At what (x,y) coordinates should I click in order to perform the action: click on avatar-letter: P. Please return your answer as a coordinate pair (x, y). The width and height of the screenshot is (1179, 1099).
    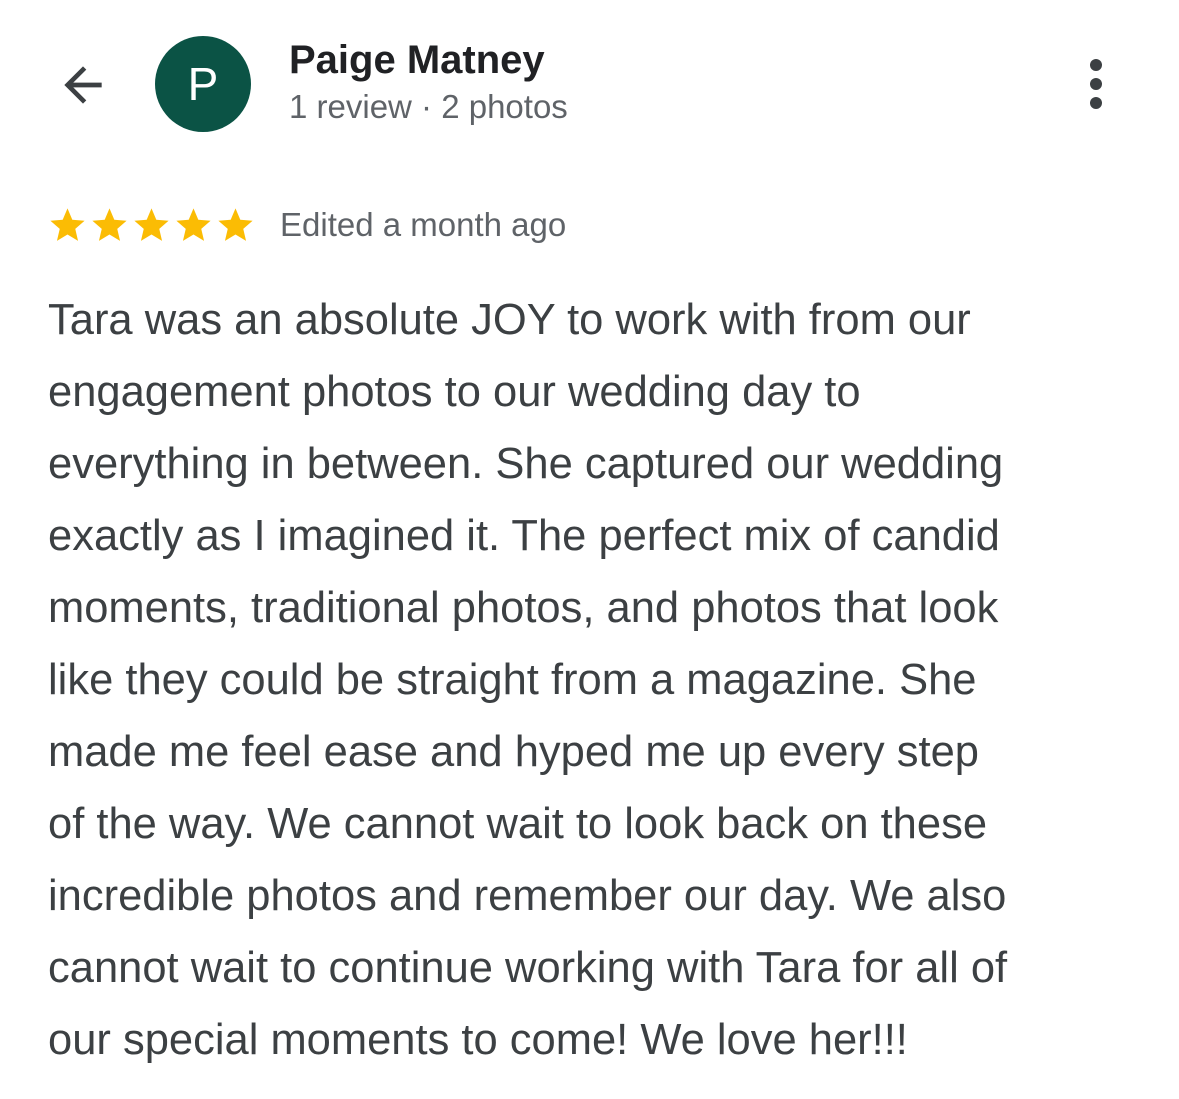
    Looking at the image, I should click on (203, 84).